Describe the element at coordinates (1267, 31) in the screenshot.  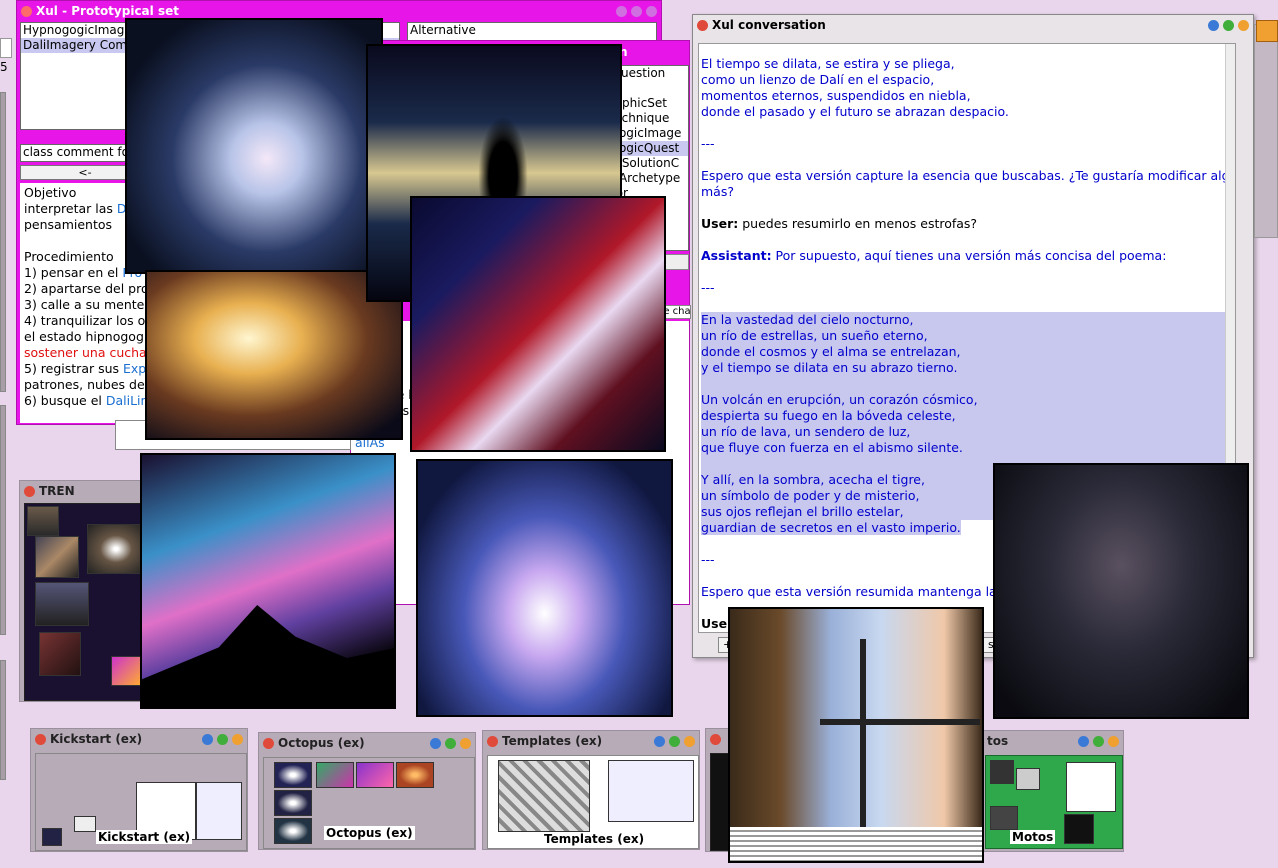
I see `brush-icon` at that location.